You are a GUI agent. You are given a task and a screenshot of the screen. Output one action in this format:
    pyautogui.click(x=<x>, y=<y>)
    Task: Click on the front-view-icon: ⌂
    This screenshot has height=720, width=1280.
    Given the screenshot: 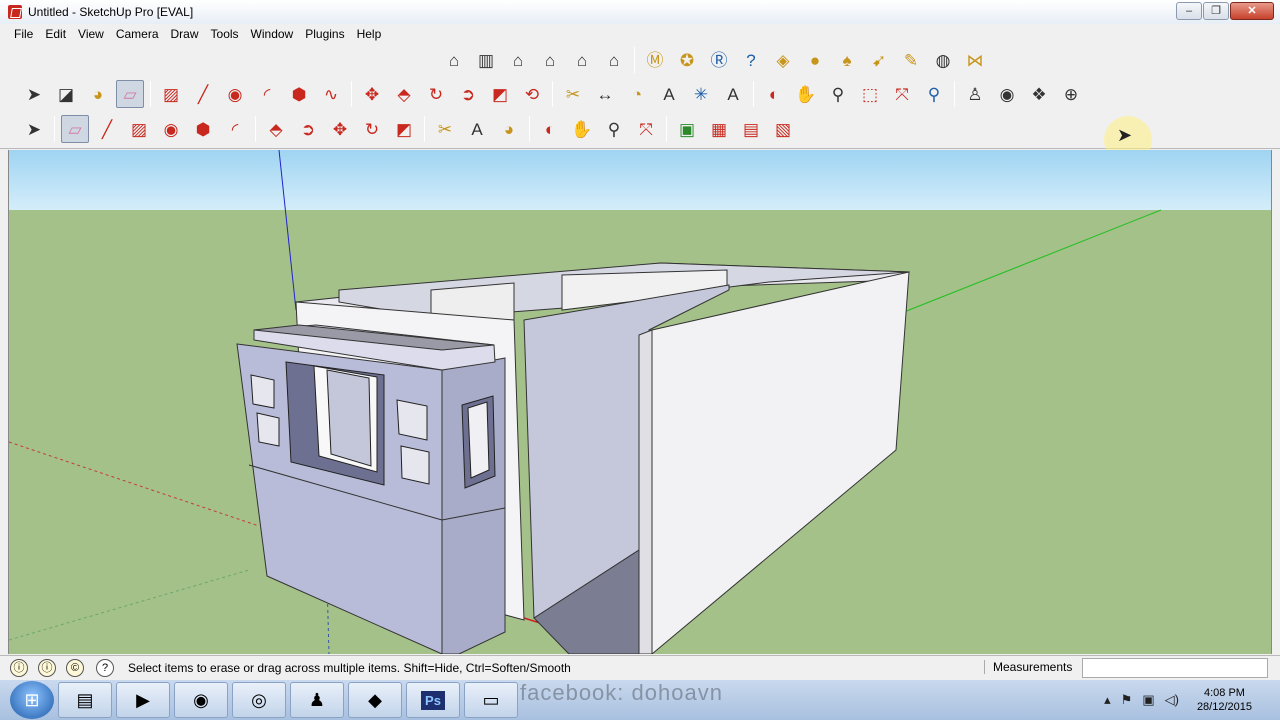 What is the action you would take?
    pyautogui.click(x=550, y=60)
    